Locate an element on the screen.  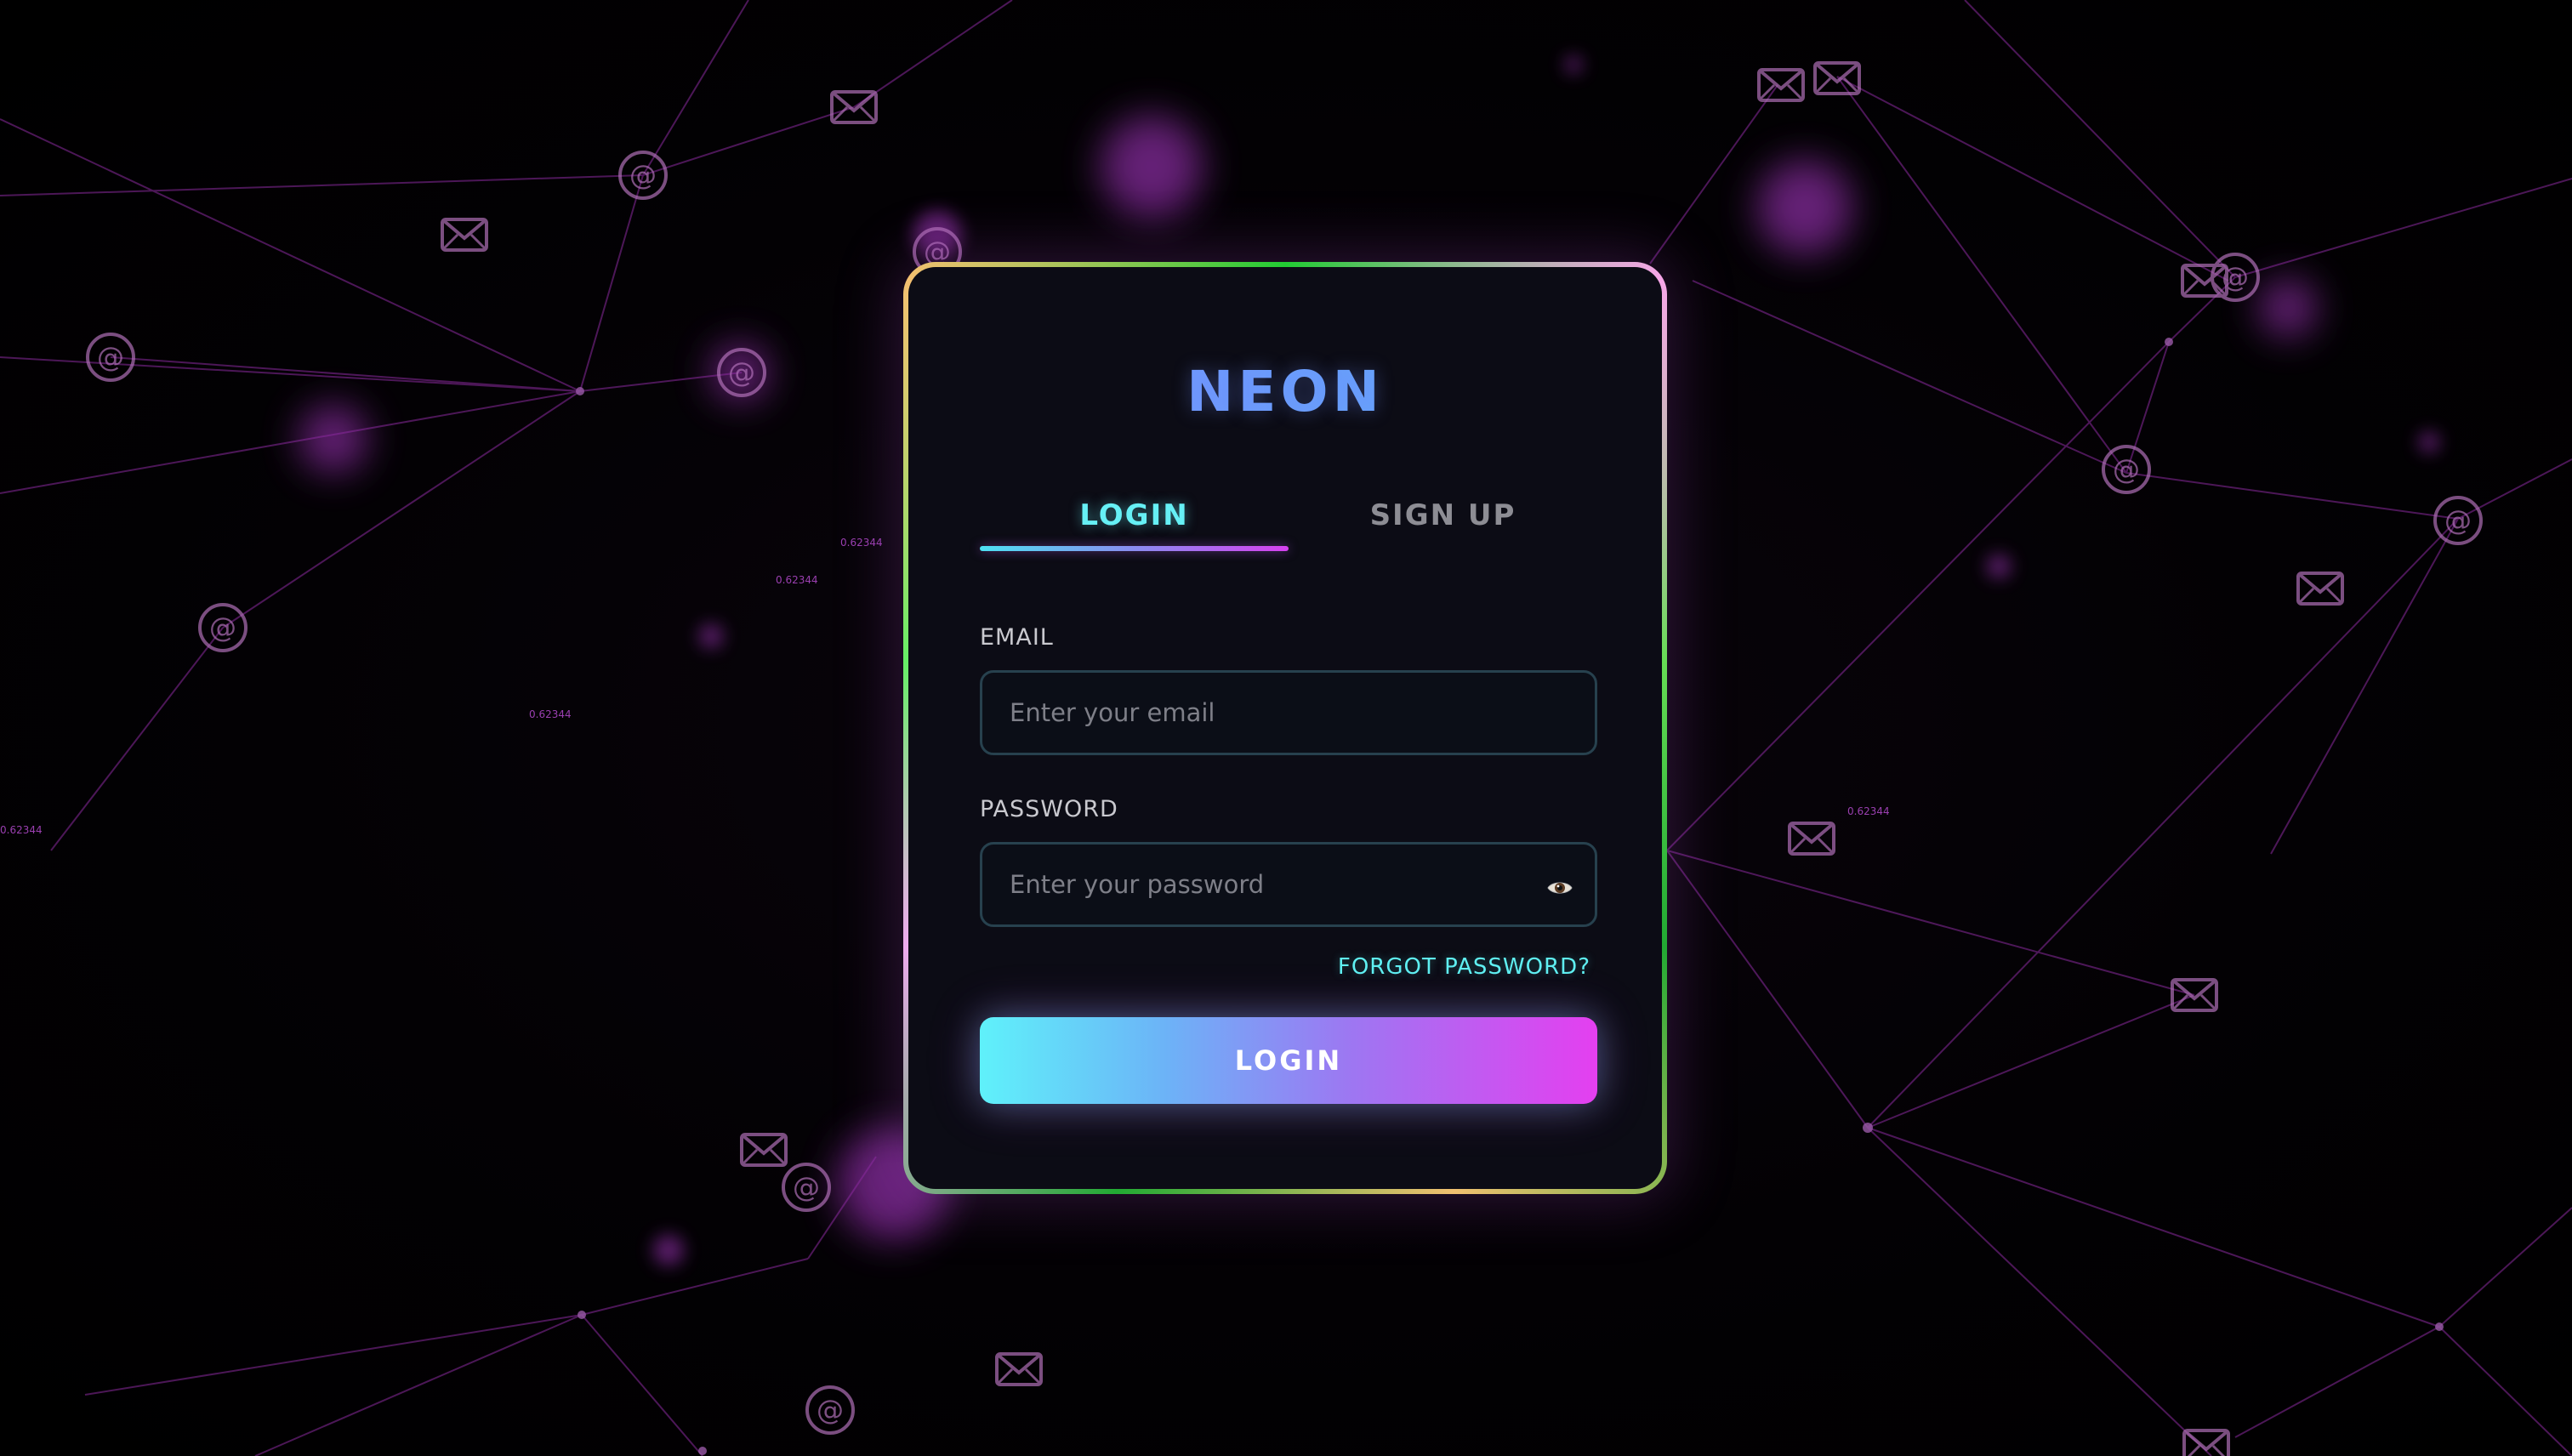
password-field-box is located at coordinates (1288, 884).